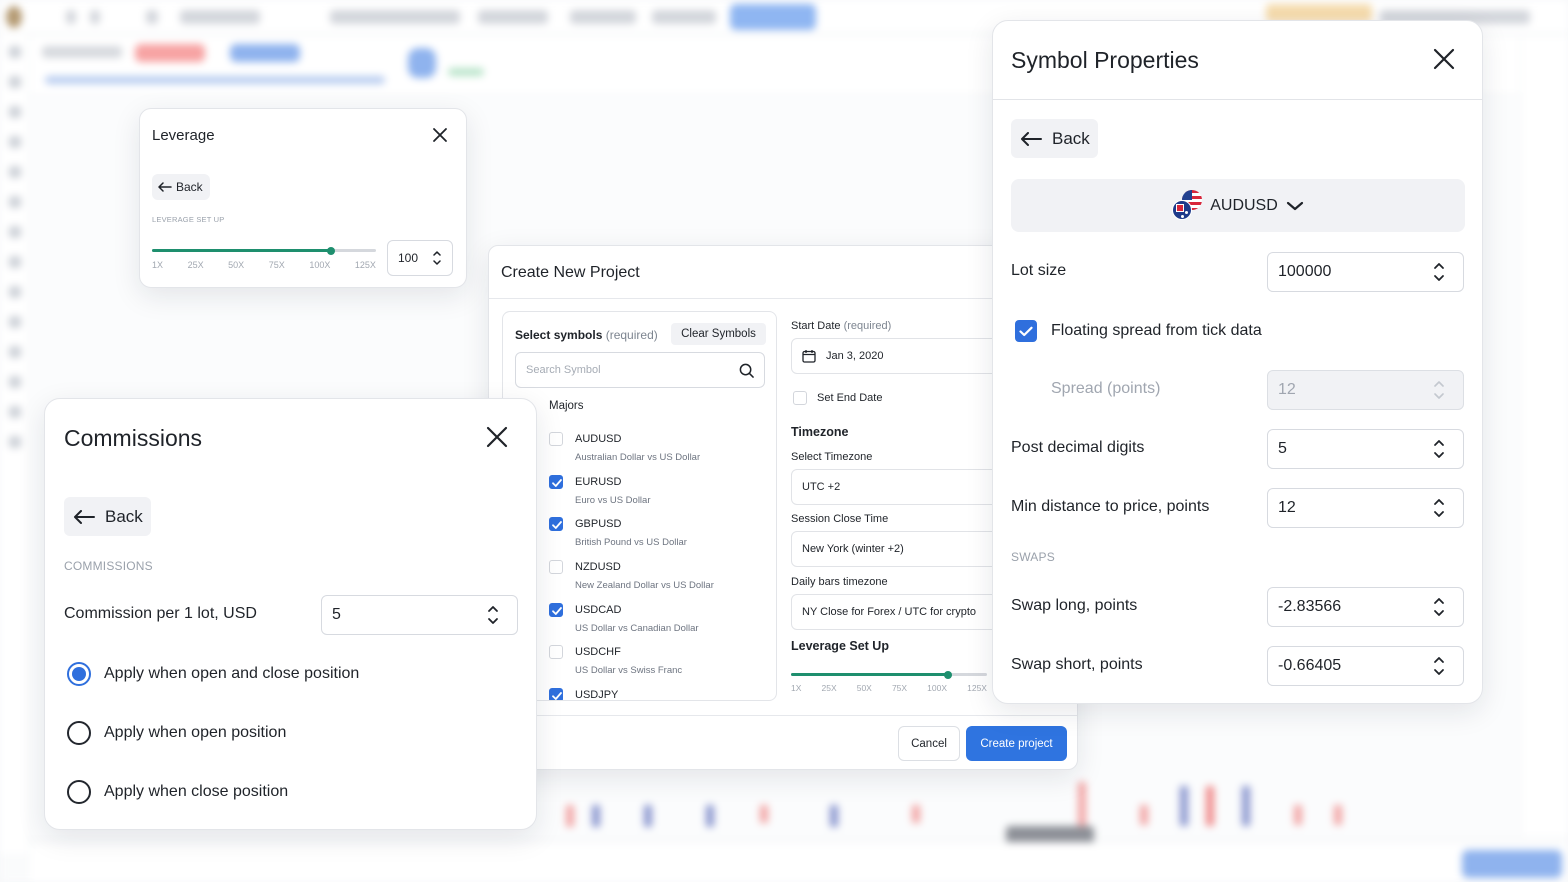  I want to click on swap-short-stepper: -0.66405, so click(1365, 666).